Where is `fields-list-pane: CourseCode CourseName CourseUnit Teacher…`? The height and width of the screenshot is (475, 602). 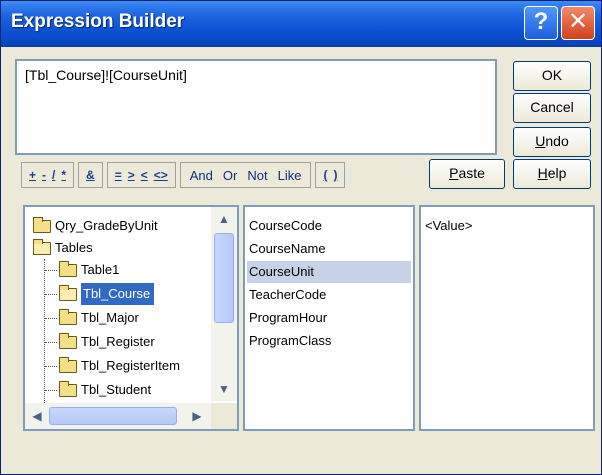 fields-list-pane: CourseCode CourseName CourseUnit Teacher… is located at coordinates (329, 318).